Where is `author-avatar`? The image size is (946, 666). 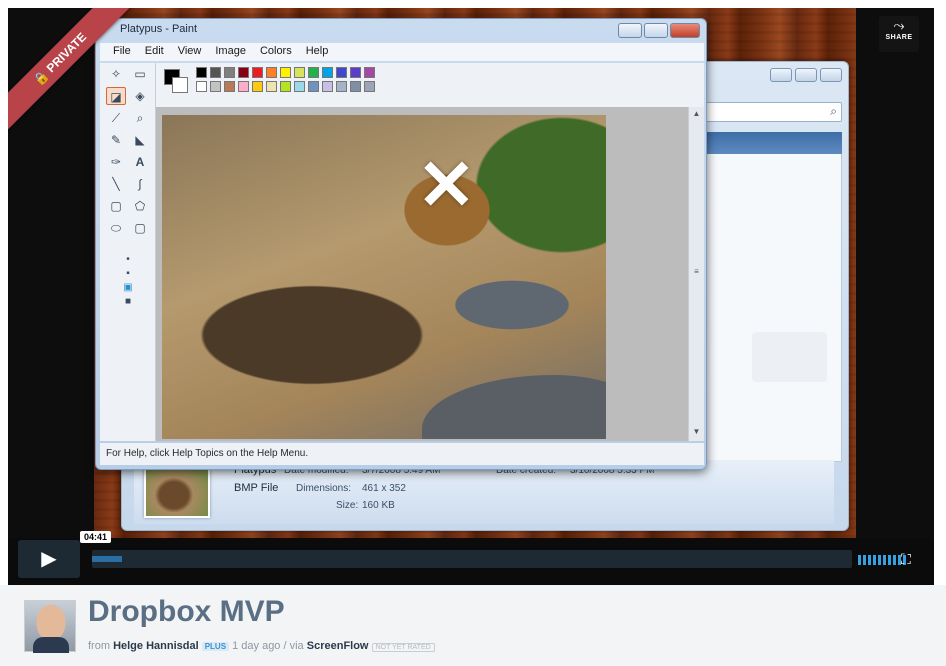
author-avatar is located at coordinates (50, 626).